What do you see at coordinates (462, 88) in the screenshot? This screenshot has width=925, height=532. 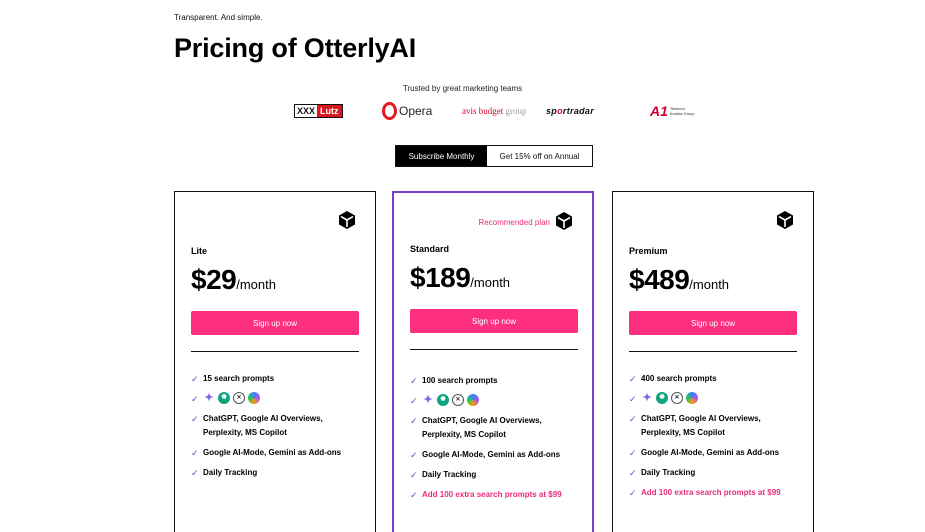 I see `trusted-by-text: Trusted by great marketing teams` at bounding box center [462, 88].